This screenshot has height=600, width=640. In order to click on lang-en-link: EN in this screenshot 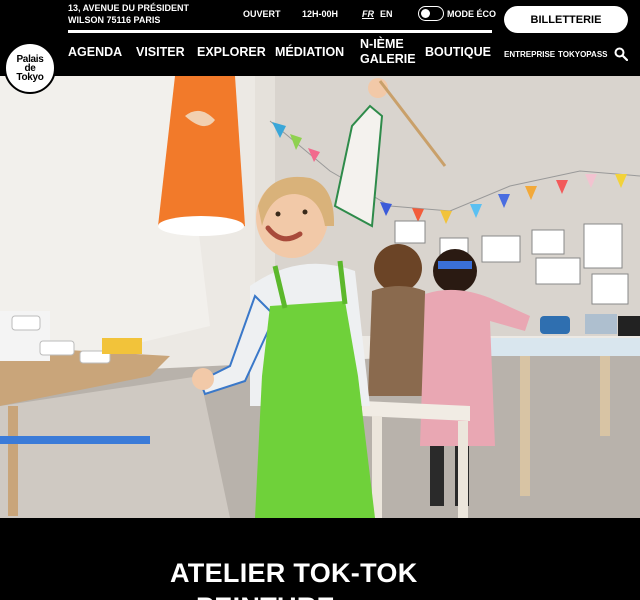, I will do `click(386, 14)`.